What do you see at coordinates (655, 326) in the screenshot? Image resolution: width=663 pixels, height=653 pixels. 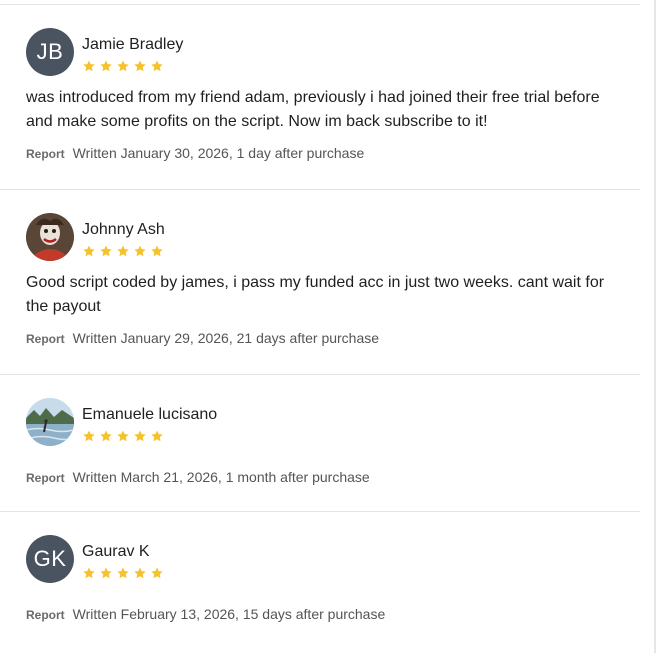 I see `scrollbar-track` at bounding box center [655, 326].